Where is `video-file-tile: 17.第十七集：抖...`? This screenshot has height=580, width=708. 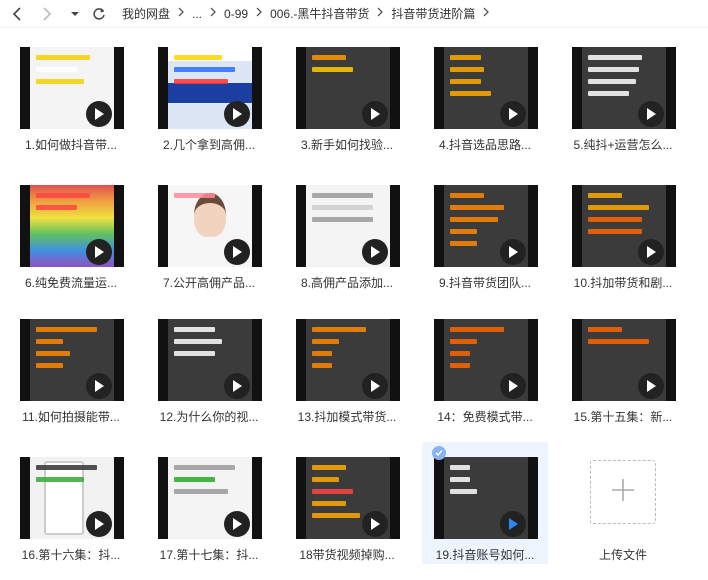 video-file-tile: 17.第十七集：抖... is located at coordinates (209, 503).